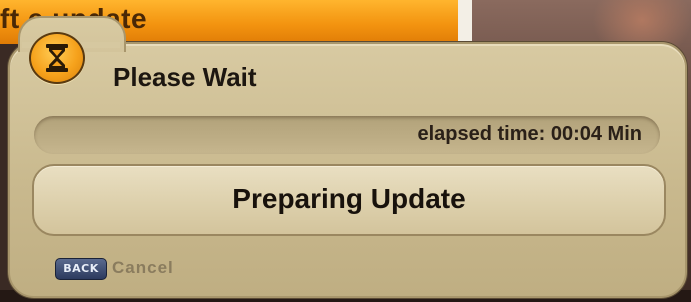 The width and height of the screenshot is (691, 302). Describe the element at coordinates (596, 134) in the screenshot. I see `elapsed-time-value: 00:04 Min` at that location.